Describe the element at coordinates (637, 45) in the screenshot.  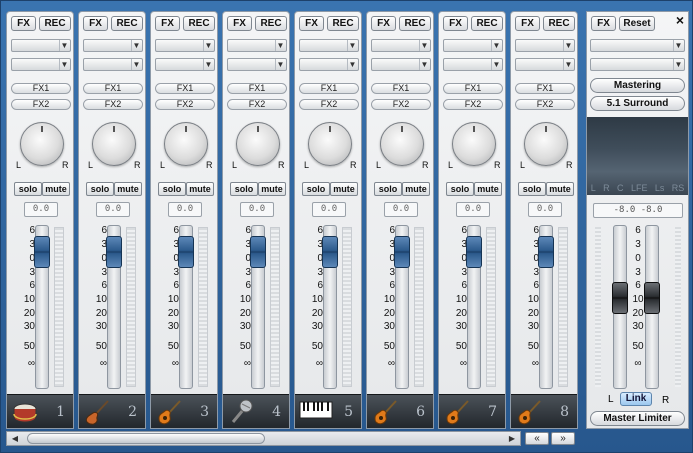
I see `master-dropdown-1: ▼` at that location.